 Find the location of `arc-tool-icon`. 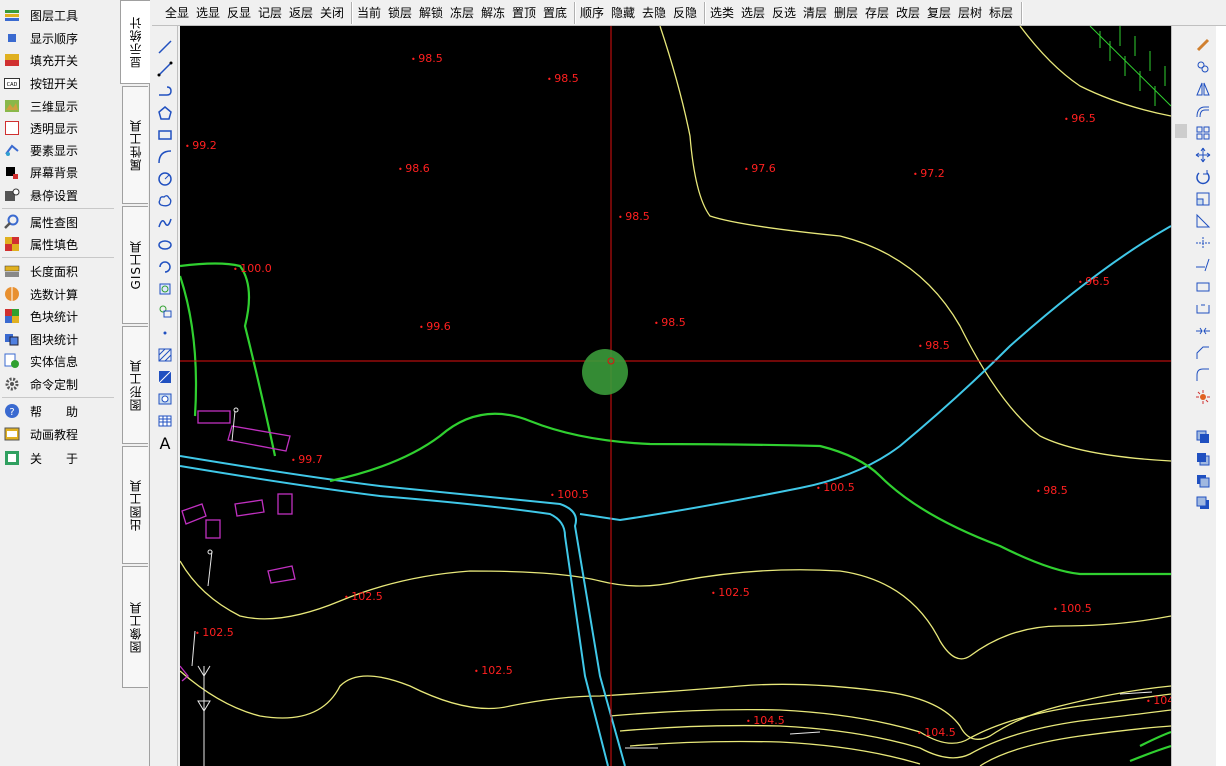

arc-tool-icon is located at coordinates (165, 157).